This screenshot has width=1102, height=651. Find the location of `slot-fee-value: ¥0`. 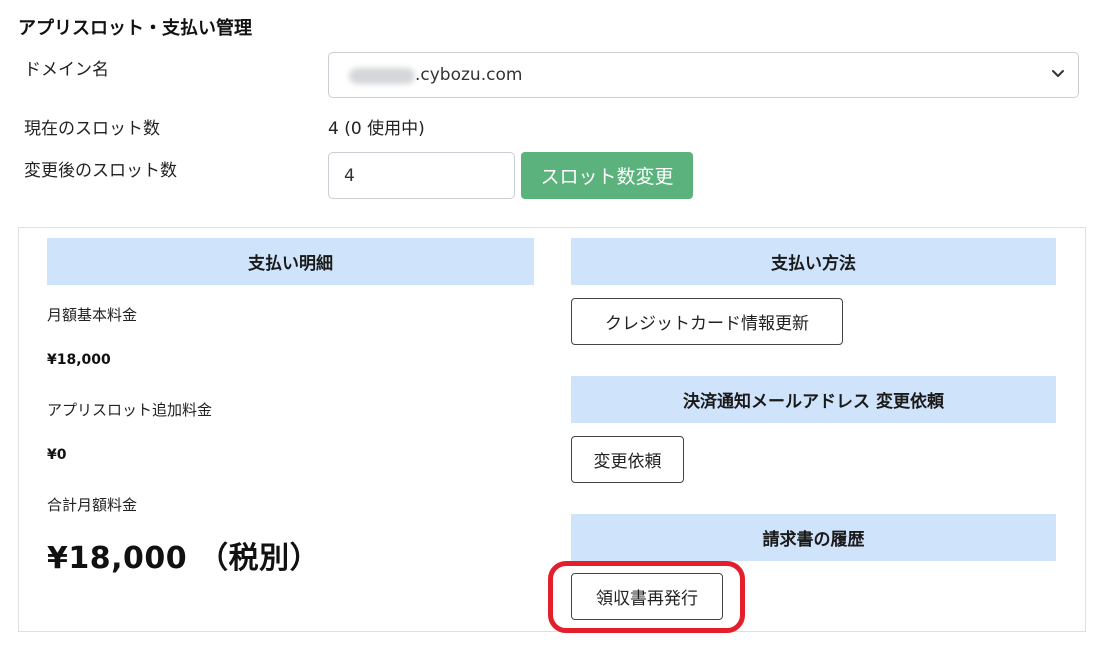

slot-fee-value: ¥0 is located at coordinates (57, 455).